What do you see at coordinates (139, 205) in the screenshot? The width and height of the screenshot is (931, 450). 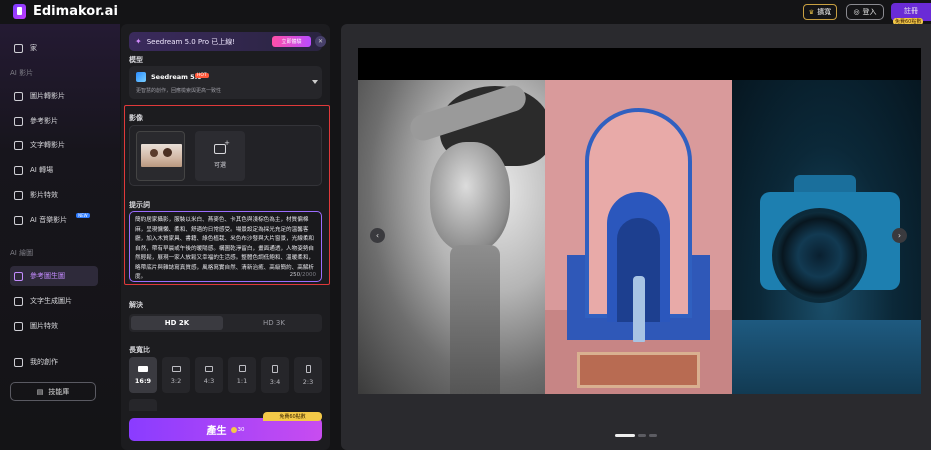 I see `prompt-label: 提示詞` at bounding box center [139, 205].